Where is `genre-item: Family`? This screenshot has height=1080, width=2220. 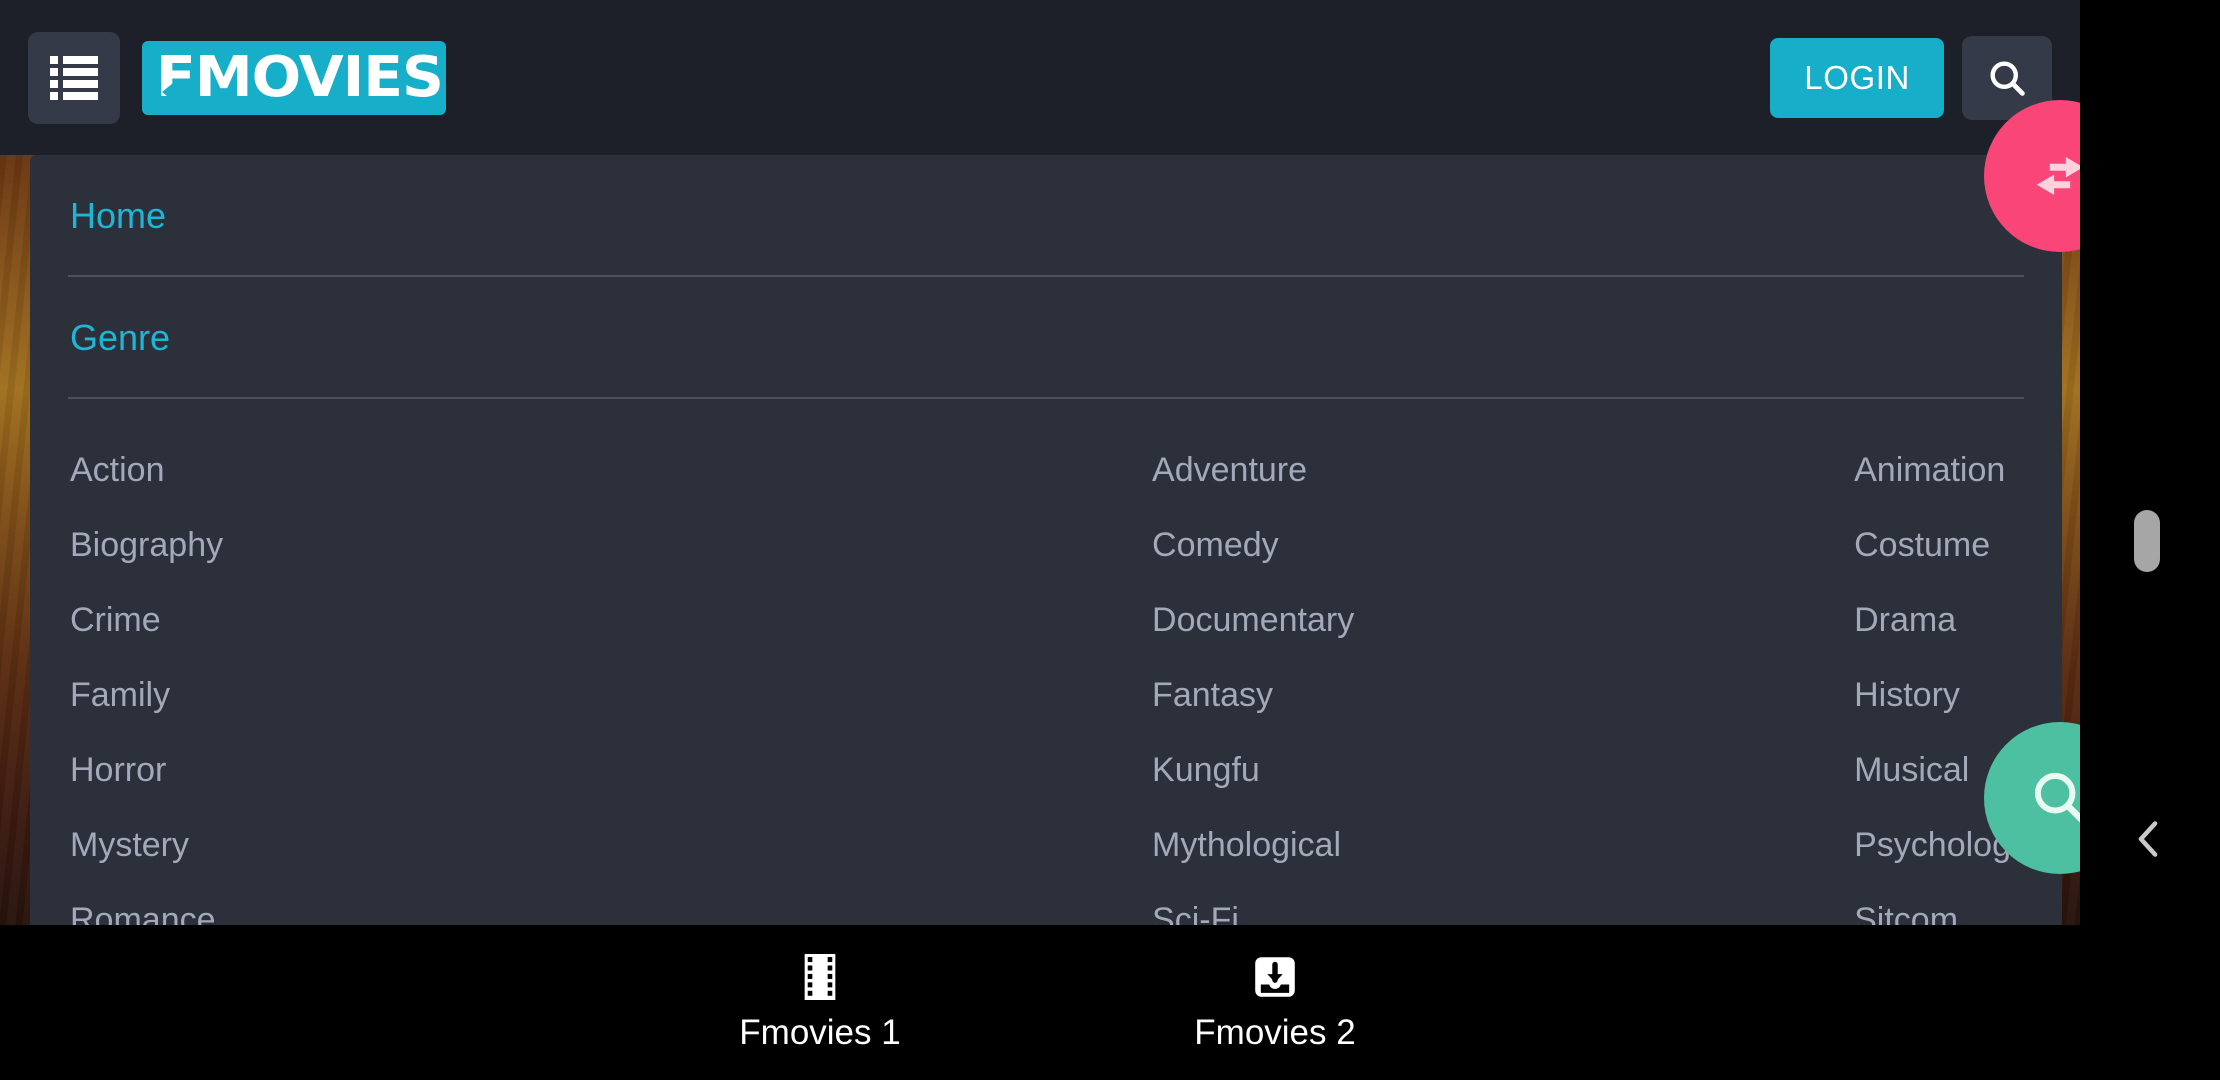
genre-item: Family is located at coordinates (401, 695).